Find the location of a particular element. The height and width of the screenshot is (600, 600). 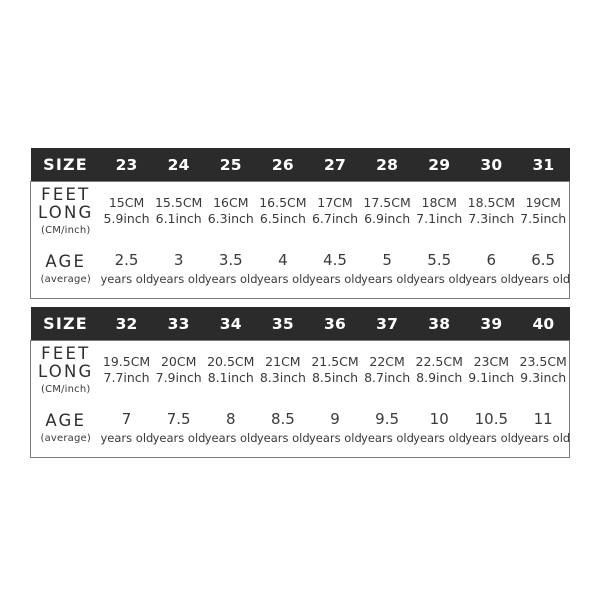

table-cell-feet: 19CM 7.5inch is located at coordinates (544, 210).